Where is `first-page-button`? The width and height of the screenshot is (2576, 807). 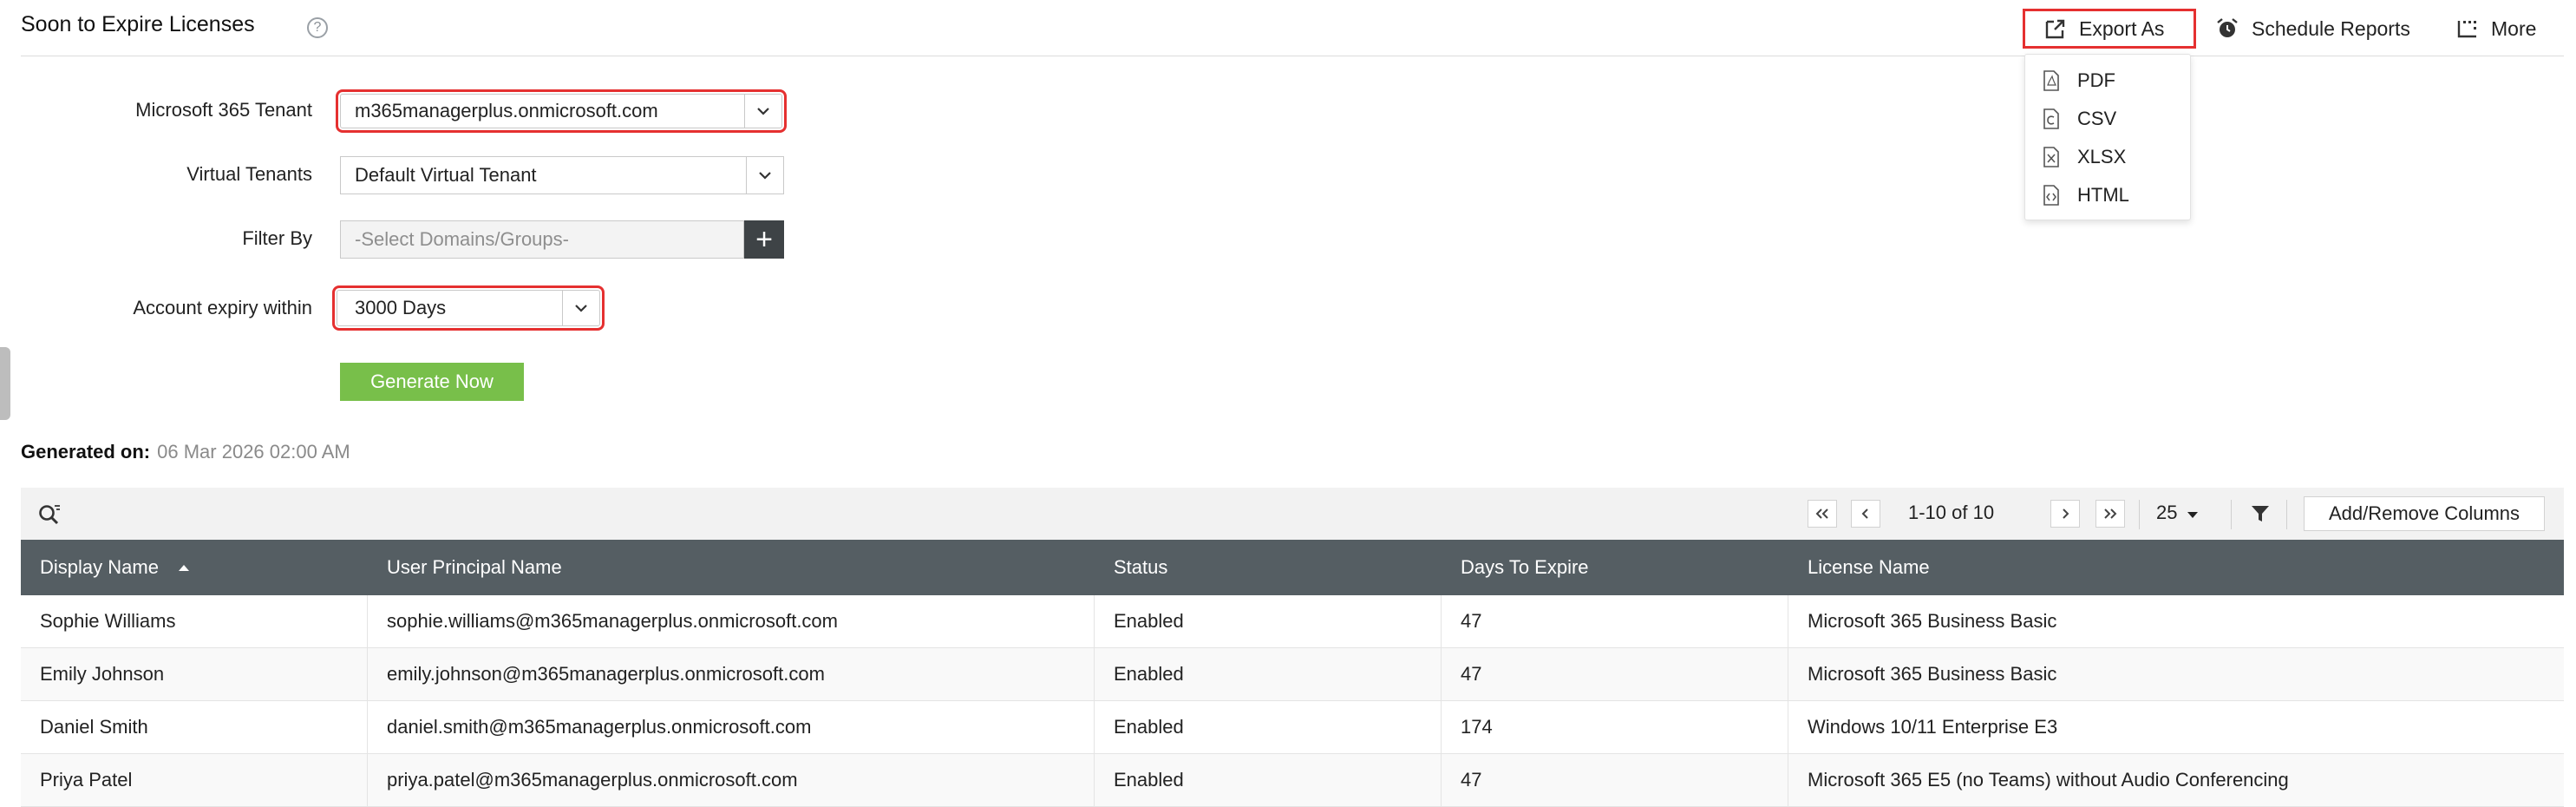
first-page-button is located at coordinates (1822, 514).